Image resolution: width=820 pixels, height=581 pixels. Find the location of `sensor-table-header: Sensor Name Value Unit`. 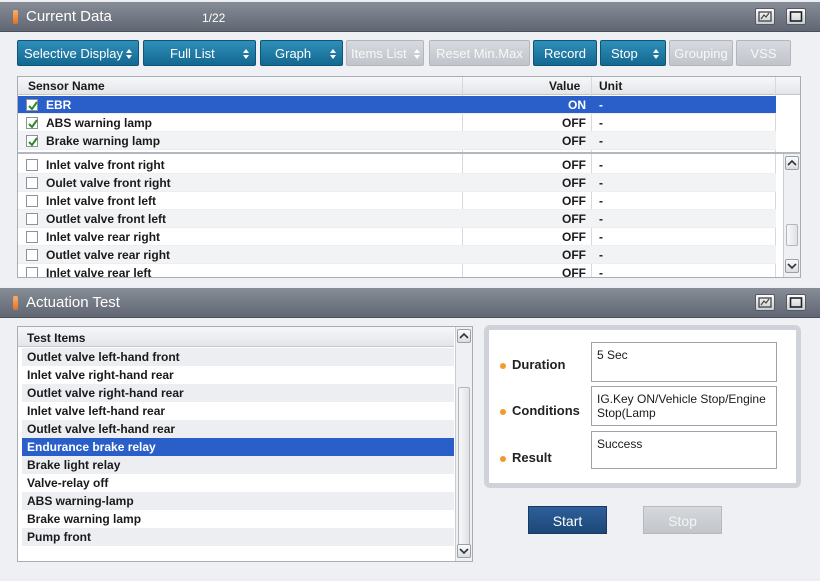

sensor-table-header: Sensor Name Value Unit is located at coordinates (409, 86).